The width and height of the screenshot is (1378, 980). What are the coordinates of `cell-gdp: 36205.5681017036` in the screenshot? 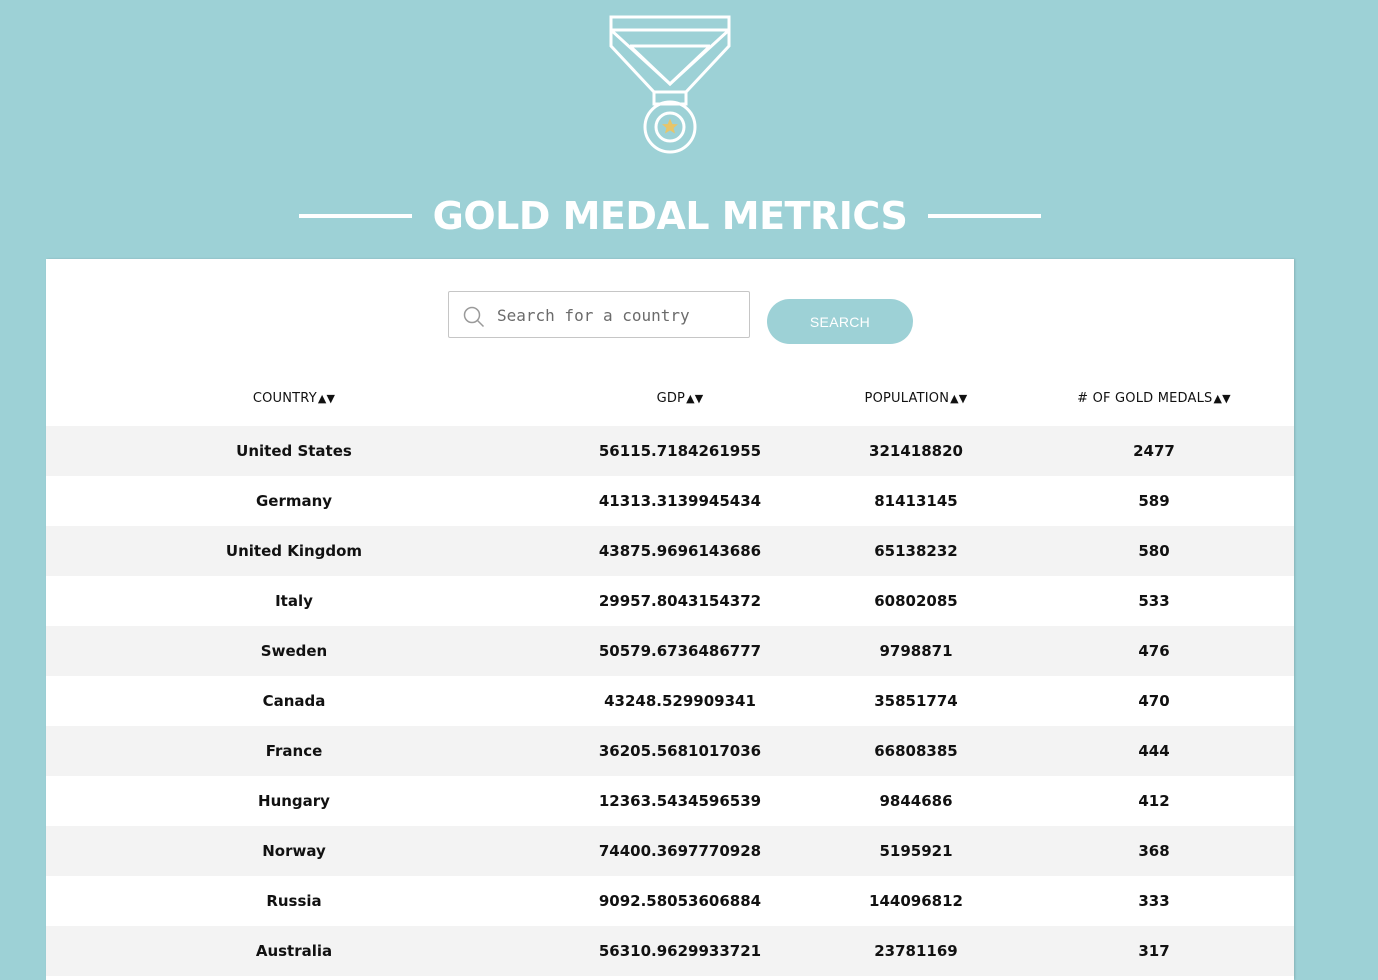 It's located at (680, 751).